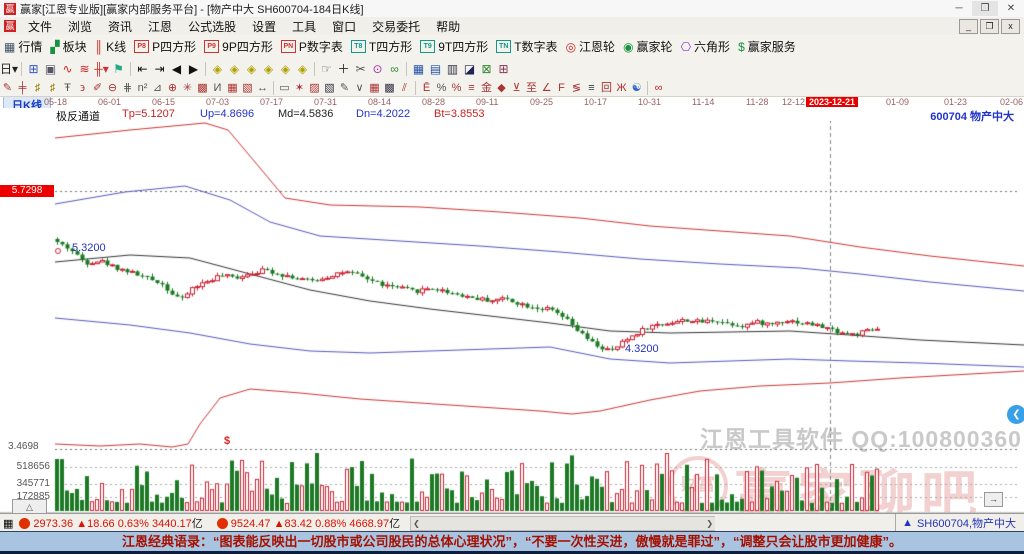 The width and height of the screenshot is (1024, 554). I want to click on step-back-icon: ◀, so click(176, 69).